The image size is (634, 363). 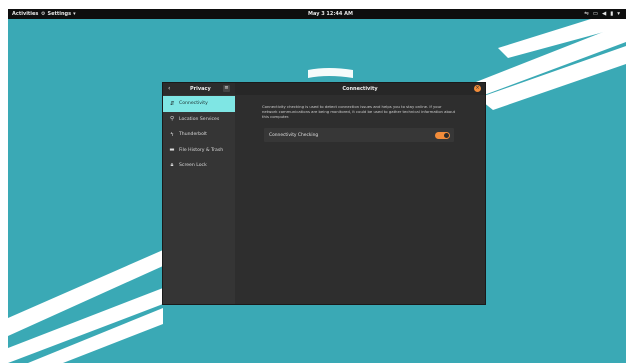 What do you see at coordinates (477, 88) in the screenshot?
I see `close-icon: ×` at bounding box center [477, 88].